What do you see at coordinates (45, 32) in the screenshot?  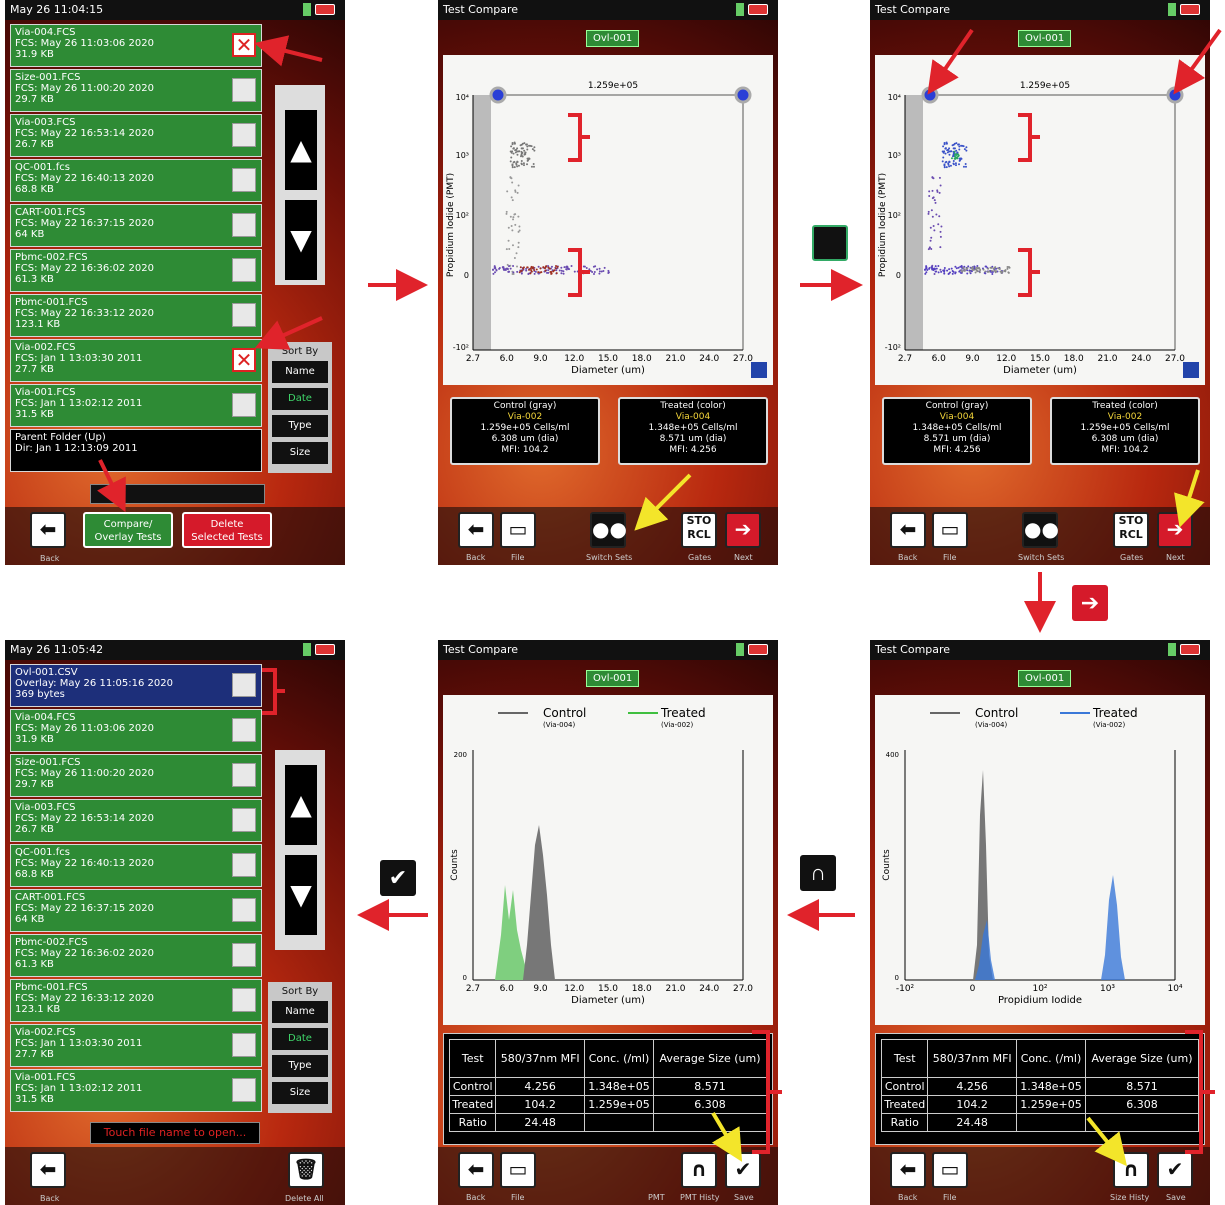 I see `file-name: Via-004.FCS` at bounding box center [45, 32].